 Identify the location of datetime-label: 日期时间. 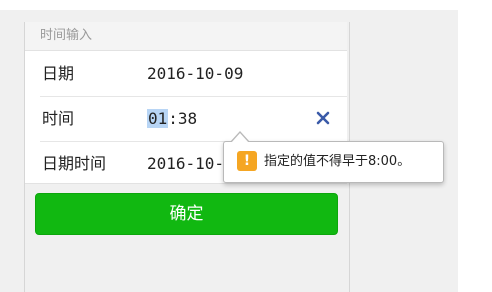
(74, 163).